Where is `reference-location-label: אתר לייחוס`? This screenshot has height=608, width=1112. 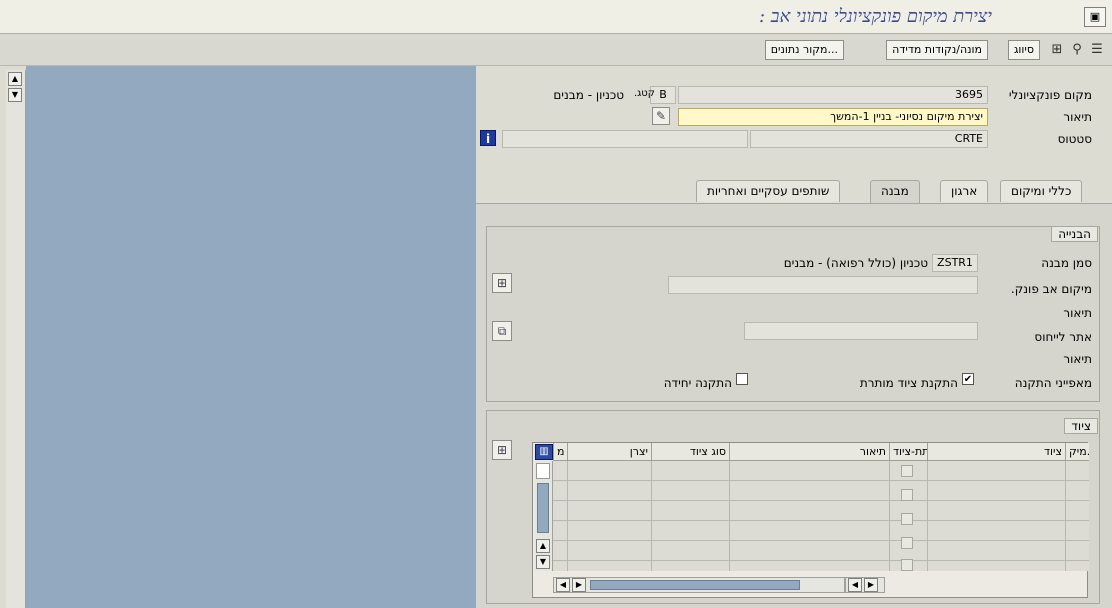
reference-location-label: אתר לייחוס is located at coordinates (1063, 337).